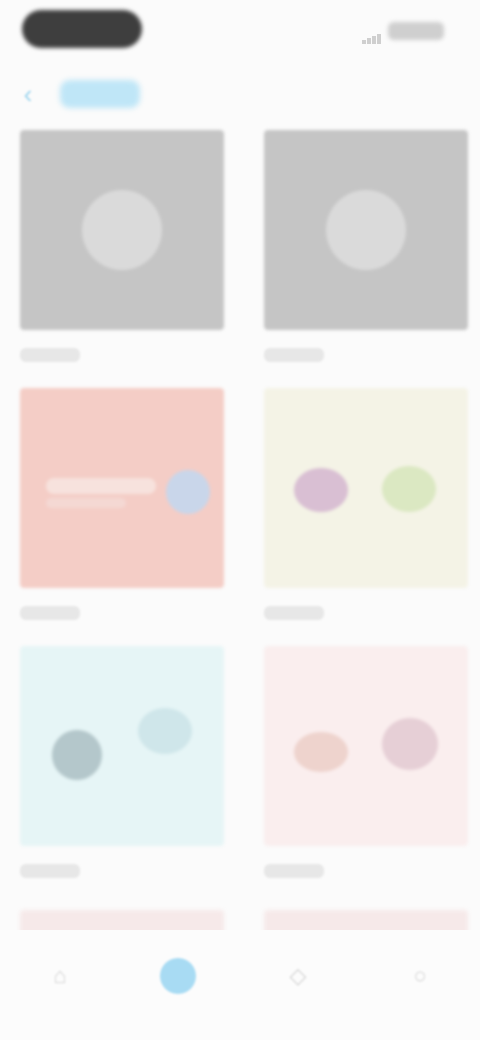 The image size is (480, 1040). I want to click on status-bar, so click(240, 30).